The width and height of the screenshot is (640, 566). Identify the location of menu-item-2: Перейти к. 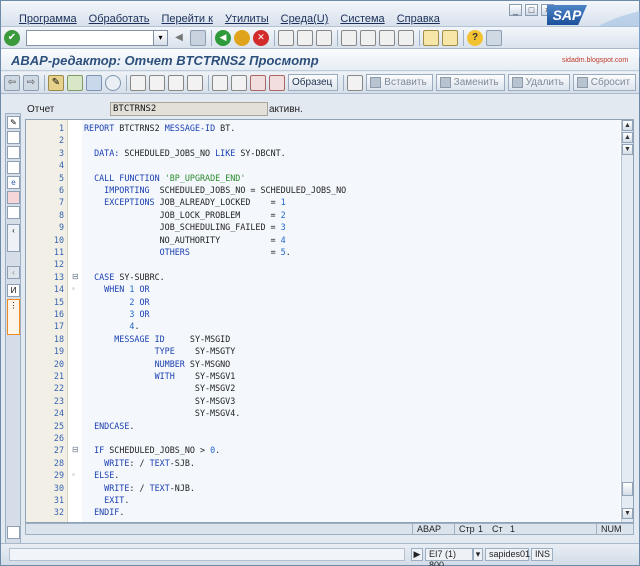
(186, 19).